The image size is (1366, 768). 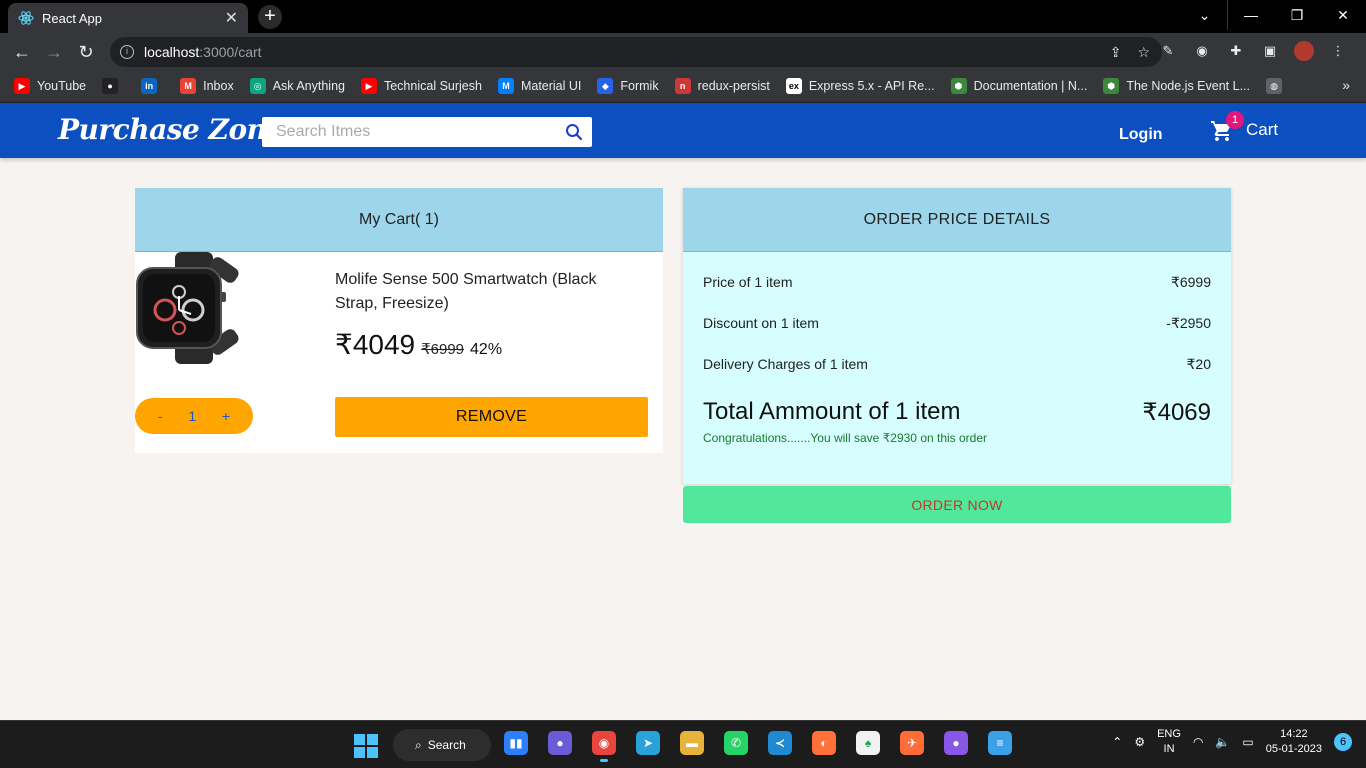 What do you see at coordinates (957, 504) in the screenshot?
I see `order-now-button: ORDER NOW` at bounding box center [957, 504].